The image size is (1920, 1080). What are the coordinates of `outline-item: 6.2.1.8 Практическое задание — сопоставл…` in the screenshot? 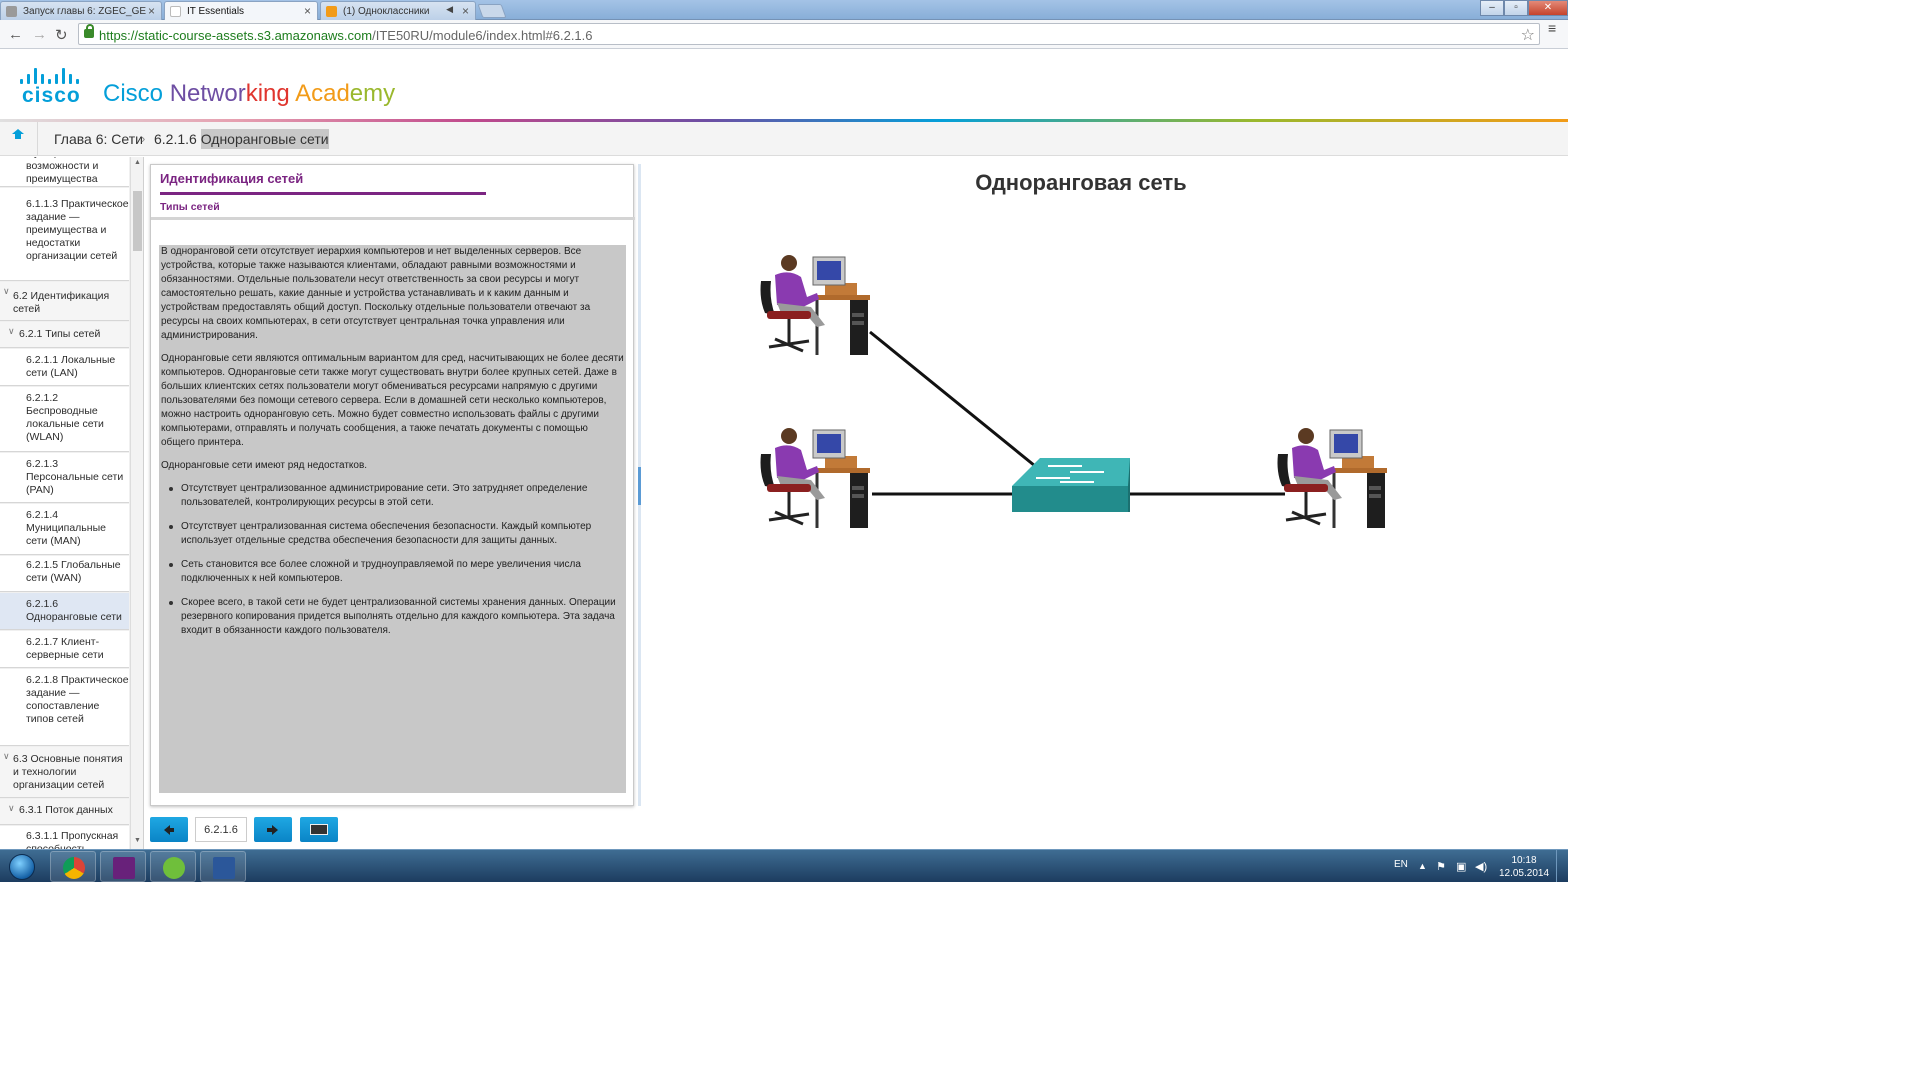 It's located at (64, 707).